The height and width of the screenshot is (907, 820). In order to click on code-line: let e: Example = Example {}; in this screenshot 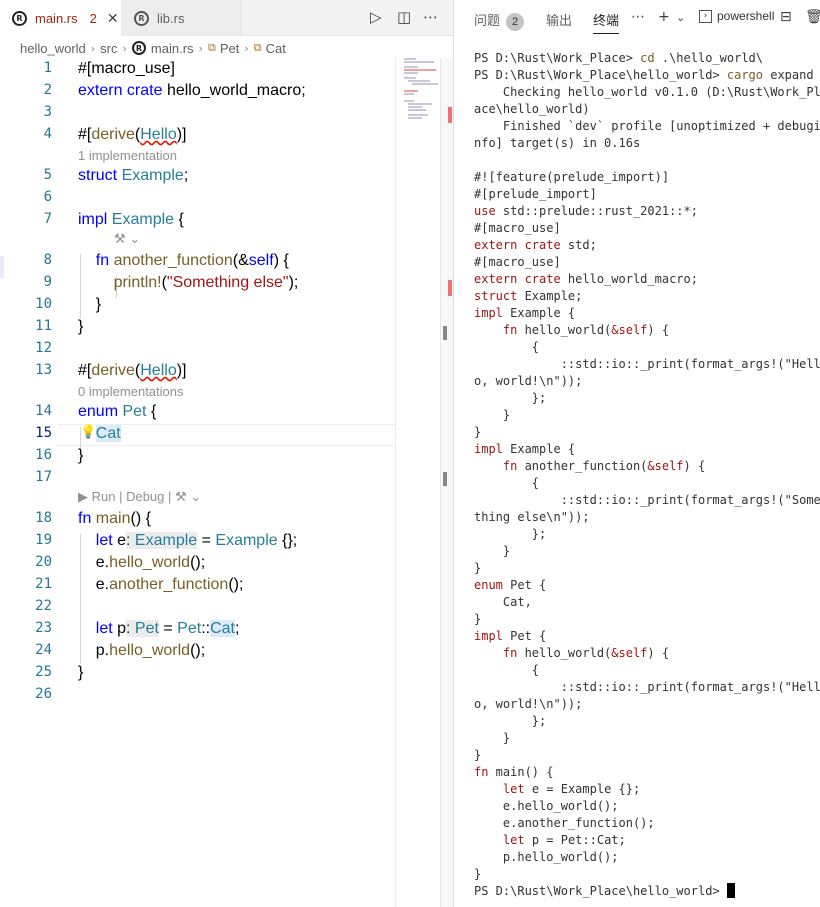, I will do `click(196, 540)`.